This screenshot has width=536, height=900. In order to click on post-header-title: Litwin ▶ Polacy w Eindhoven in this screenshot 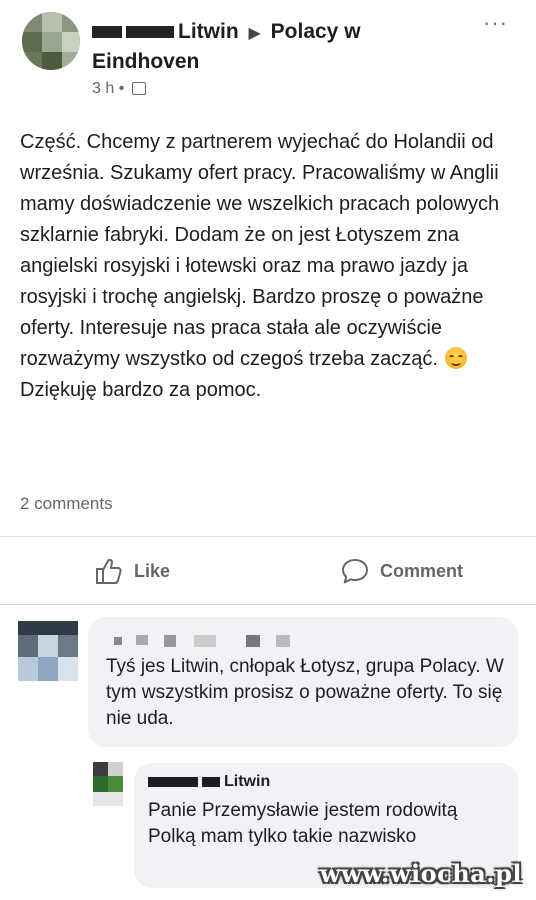, I will do `click(282, 47)`.